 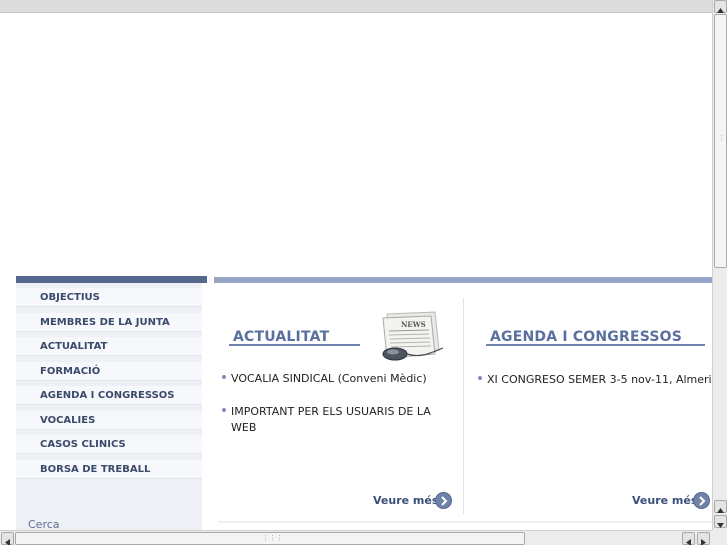 I want to click on agenda-title-underline, so click(x=595, y=345).